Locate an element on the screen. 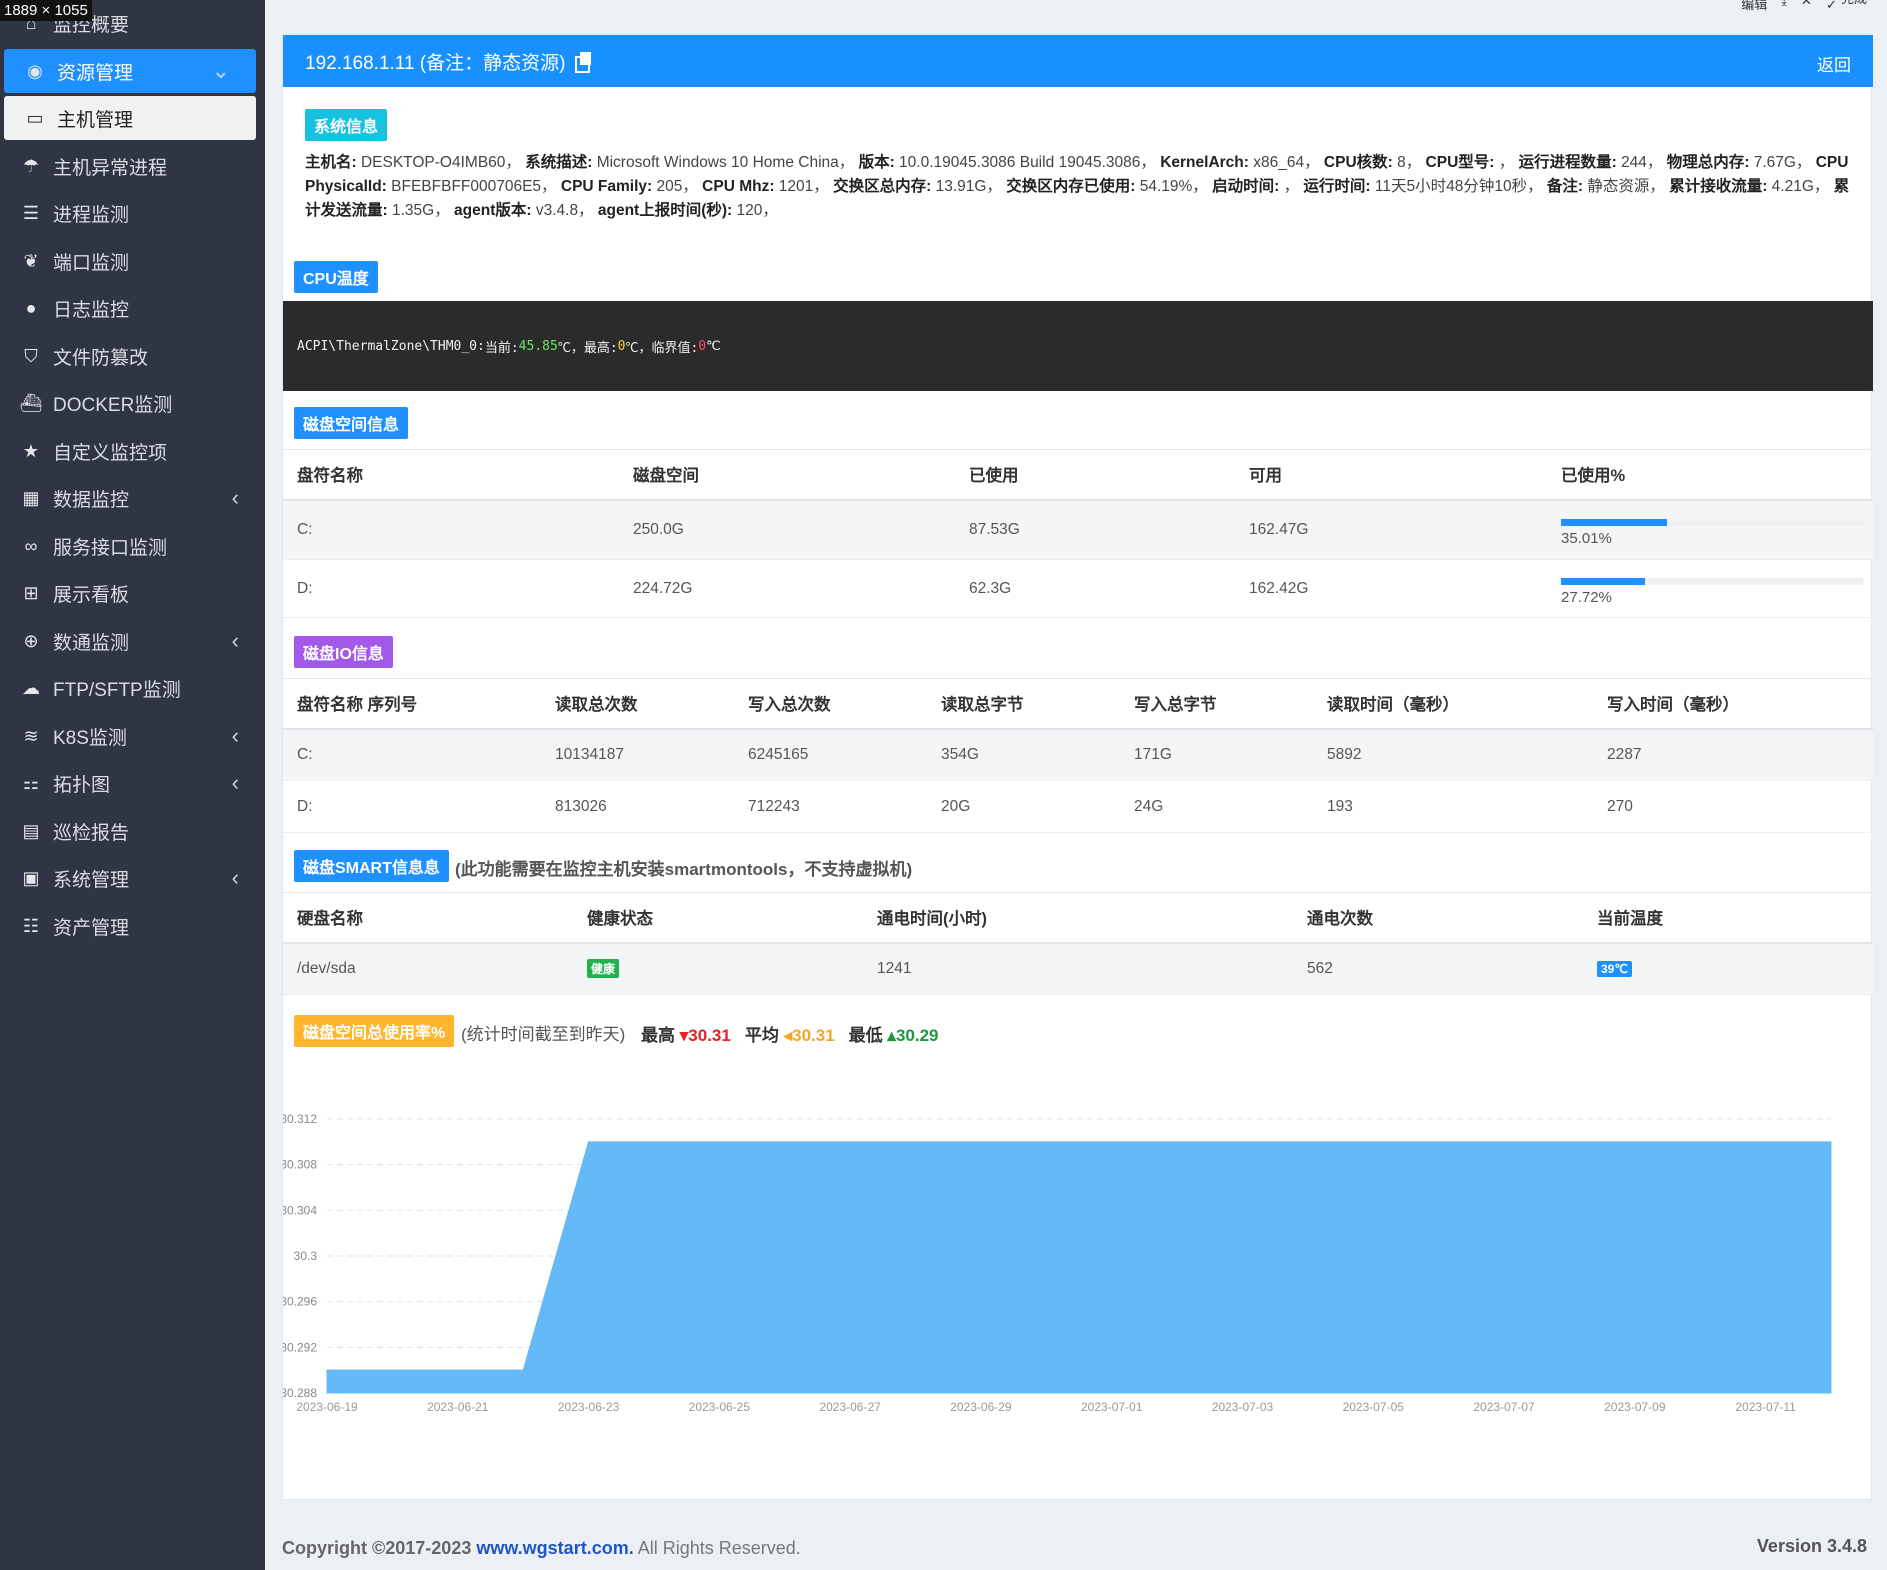 This screenshot has width=1887, height=1570. col-header: 健康状态 is located at coordinates (718, 918).